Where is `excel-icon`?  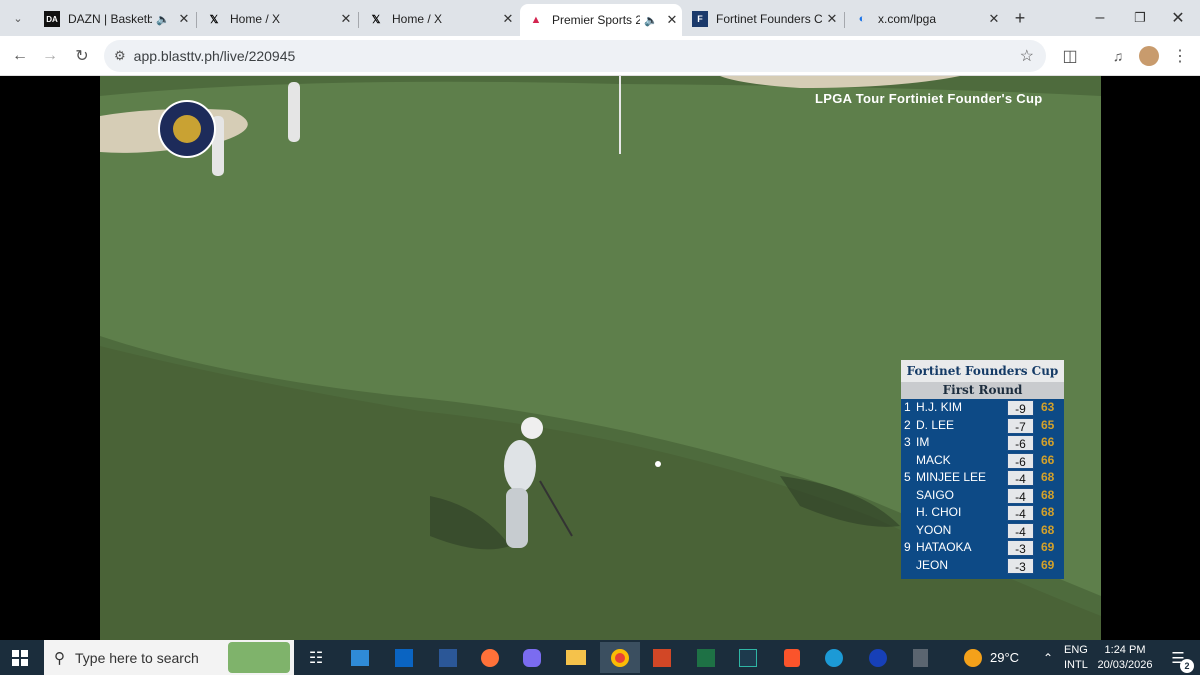 excel-icon is located at coordinates (706, 657).